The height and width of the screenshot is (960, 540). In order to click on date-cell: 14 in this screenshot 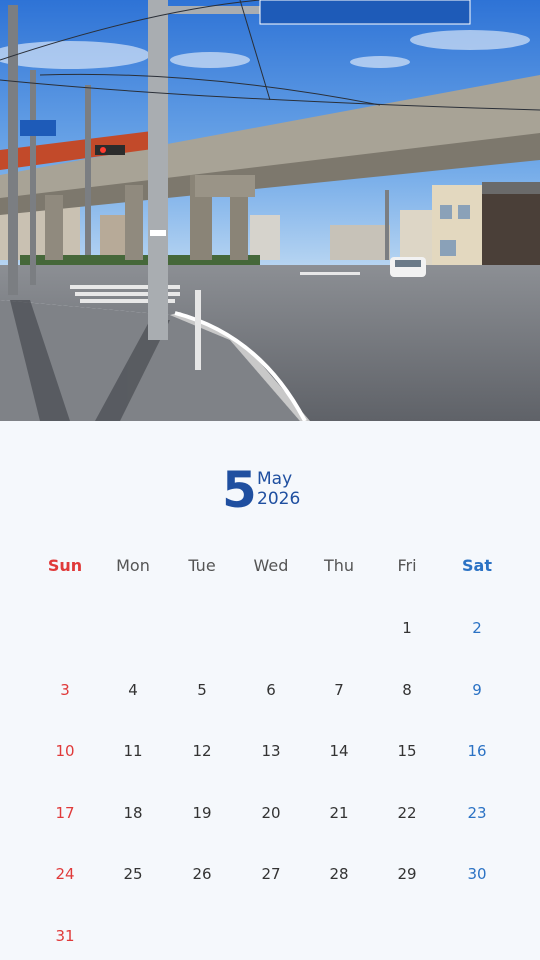, I will do `click(339, 751)`.